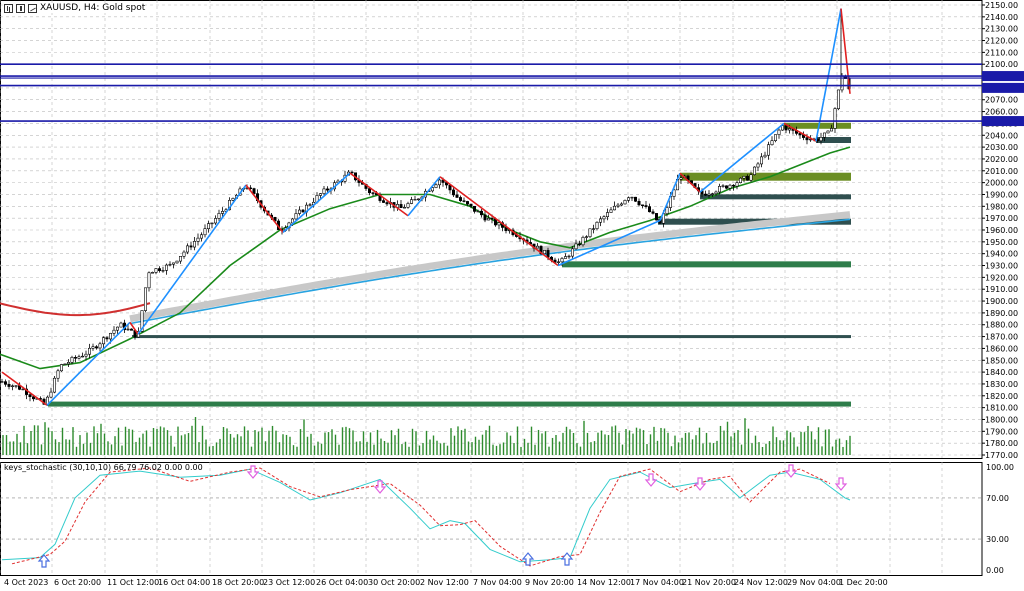 This screenshot has height=591, width=1024. What do you see at coordinates (1001, 171) in the screenshot?
I see `price-label: 2010.00` at bounding box center [1001, 171].